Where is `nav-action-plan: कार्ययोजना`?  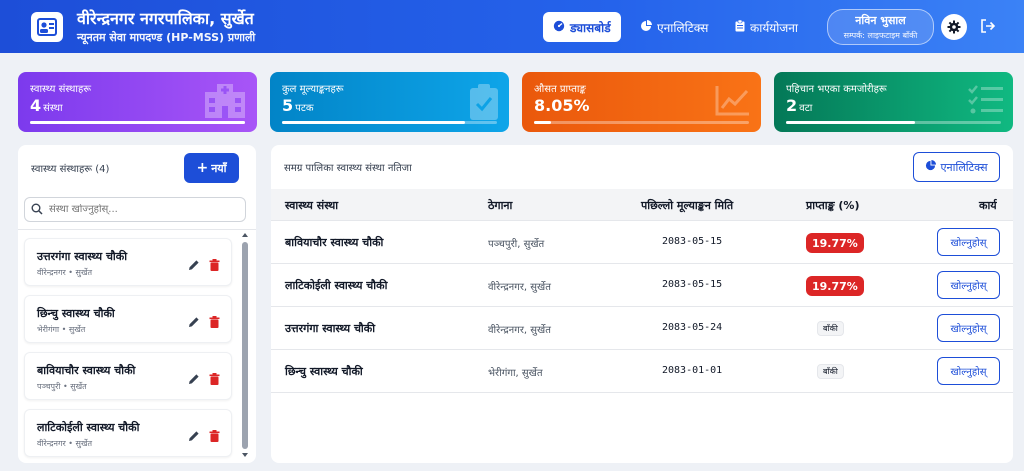 nav-action-plan: कार्ययोजना is located at coordinates (766, 27).